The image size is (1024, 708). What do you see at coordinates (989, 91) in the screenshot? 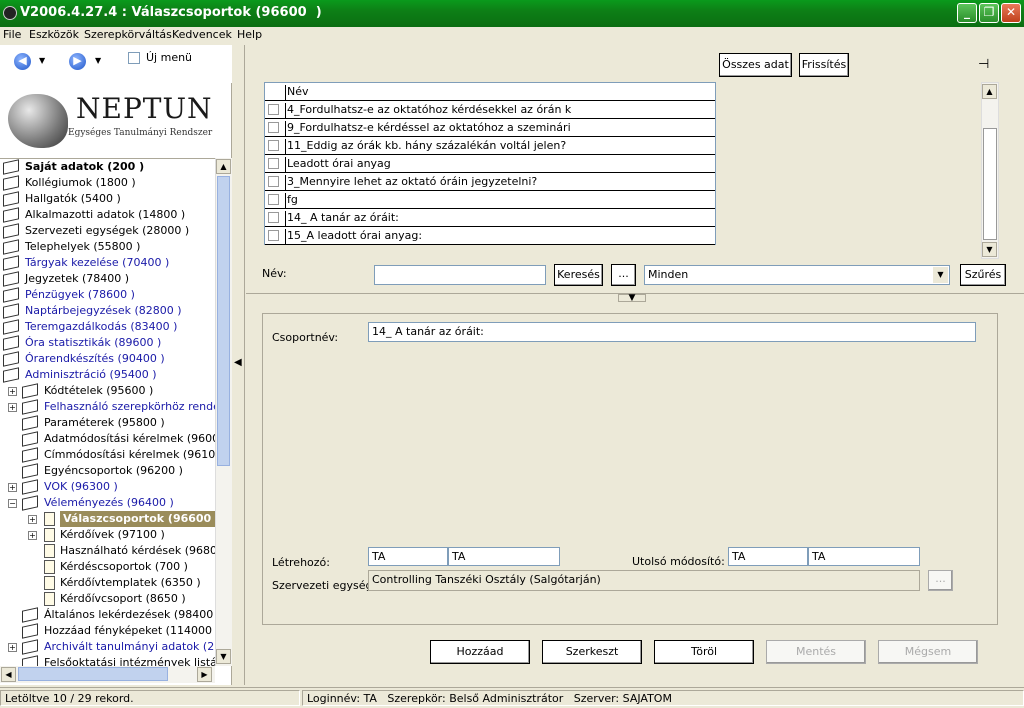
I see `grid-scroll-up-icon: ▲` at bounding box center [989, 91].